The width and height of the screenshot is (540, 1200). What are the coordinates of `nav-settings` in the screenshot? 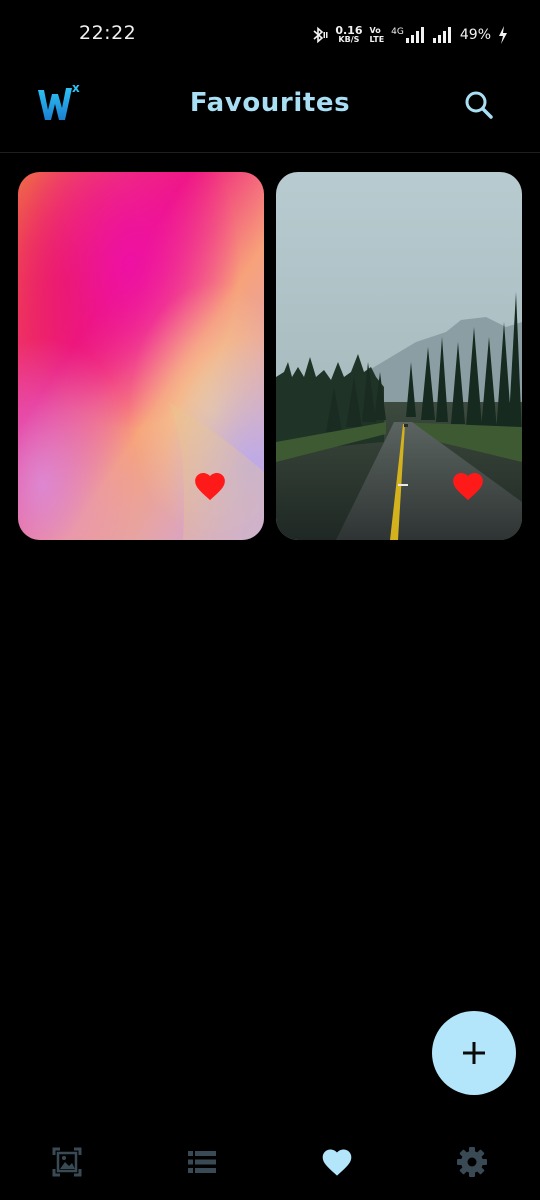 It's located at (472, 1162).